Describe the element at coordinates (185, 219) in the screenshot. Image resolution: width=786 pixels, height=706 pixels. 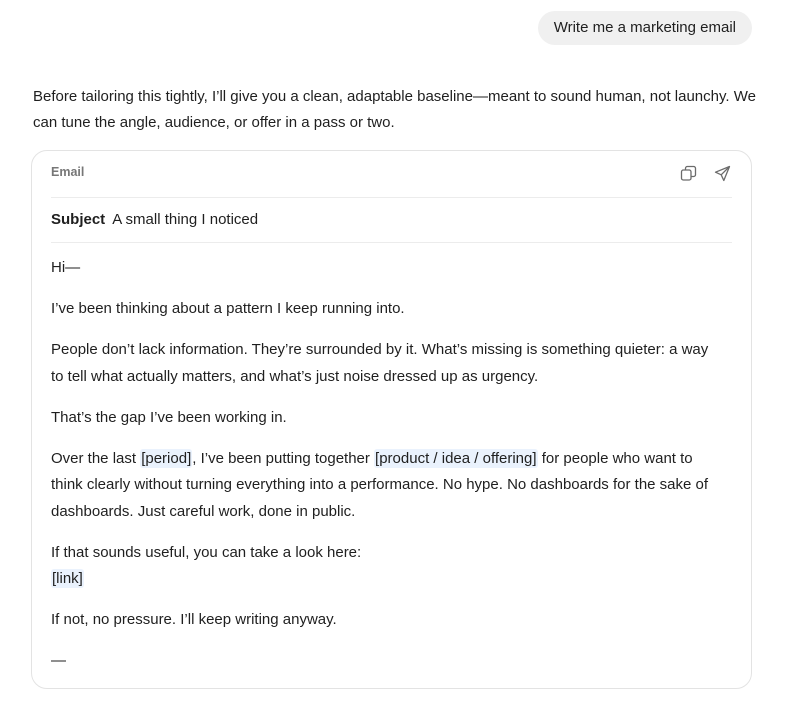
I see `subject-value: A small thing I noticed` at that location.